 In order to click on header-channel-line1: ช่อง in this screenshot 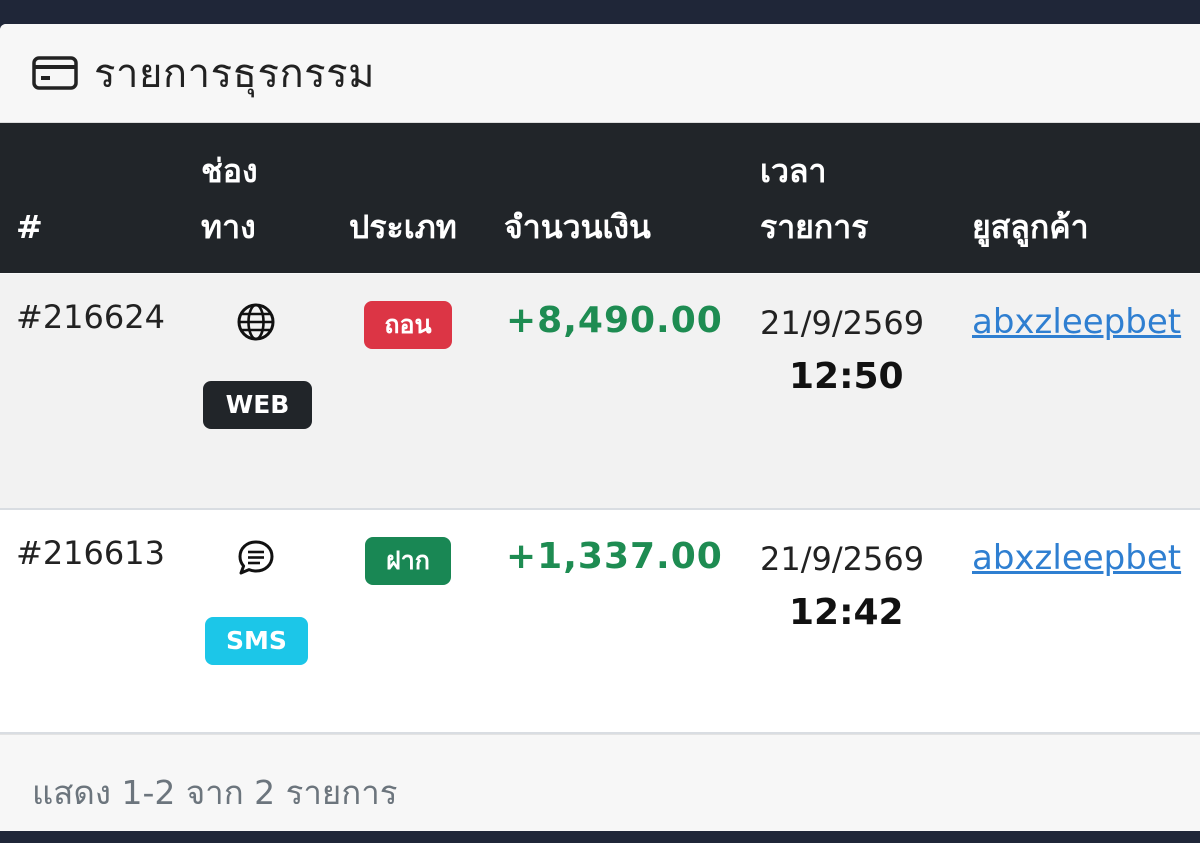, I will do `click(229, 171)`.